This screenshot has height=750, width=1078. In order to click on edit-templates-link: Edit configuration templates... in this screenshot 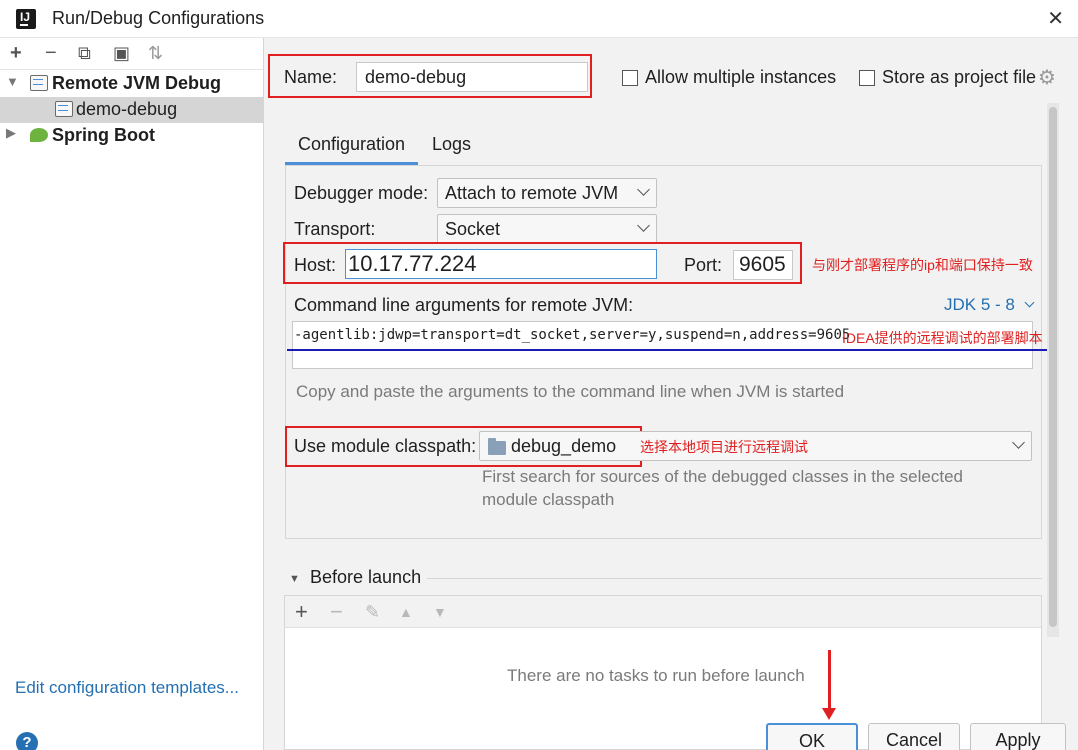, I will do `click(127, 688)`.